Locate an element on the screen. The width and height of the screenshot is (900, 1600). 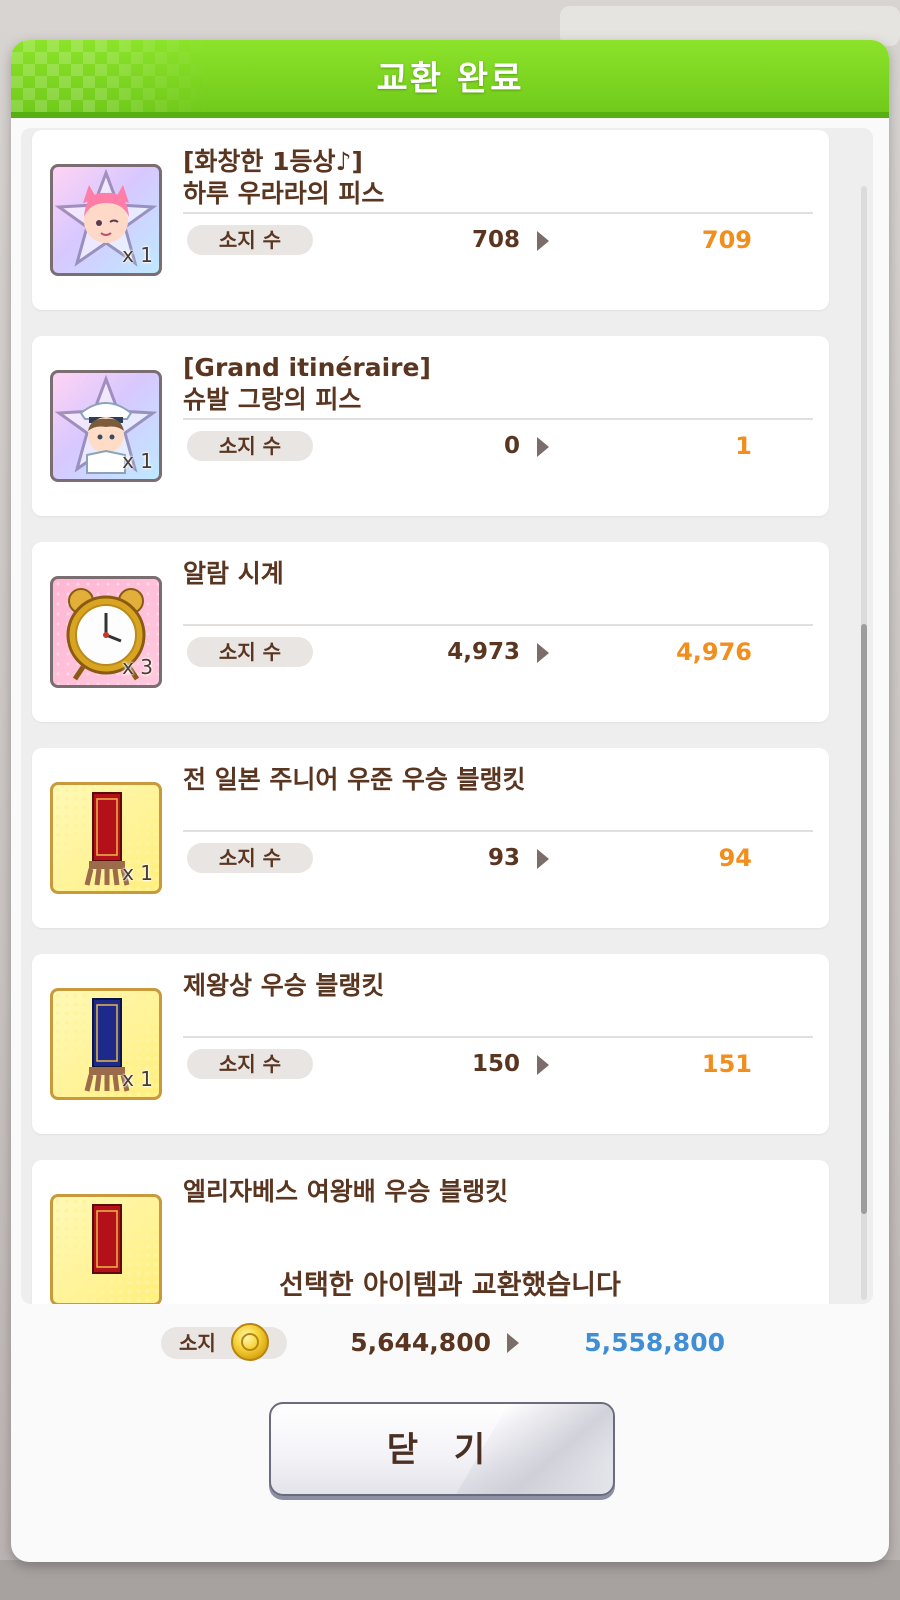
item-name-line2: 슈발 그랑의 피스 is located at coordinates (272, 399).